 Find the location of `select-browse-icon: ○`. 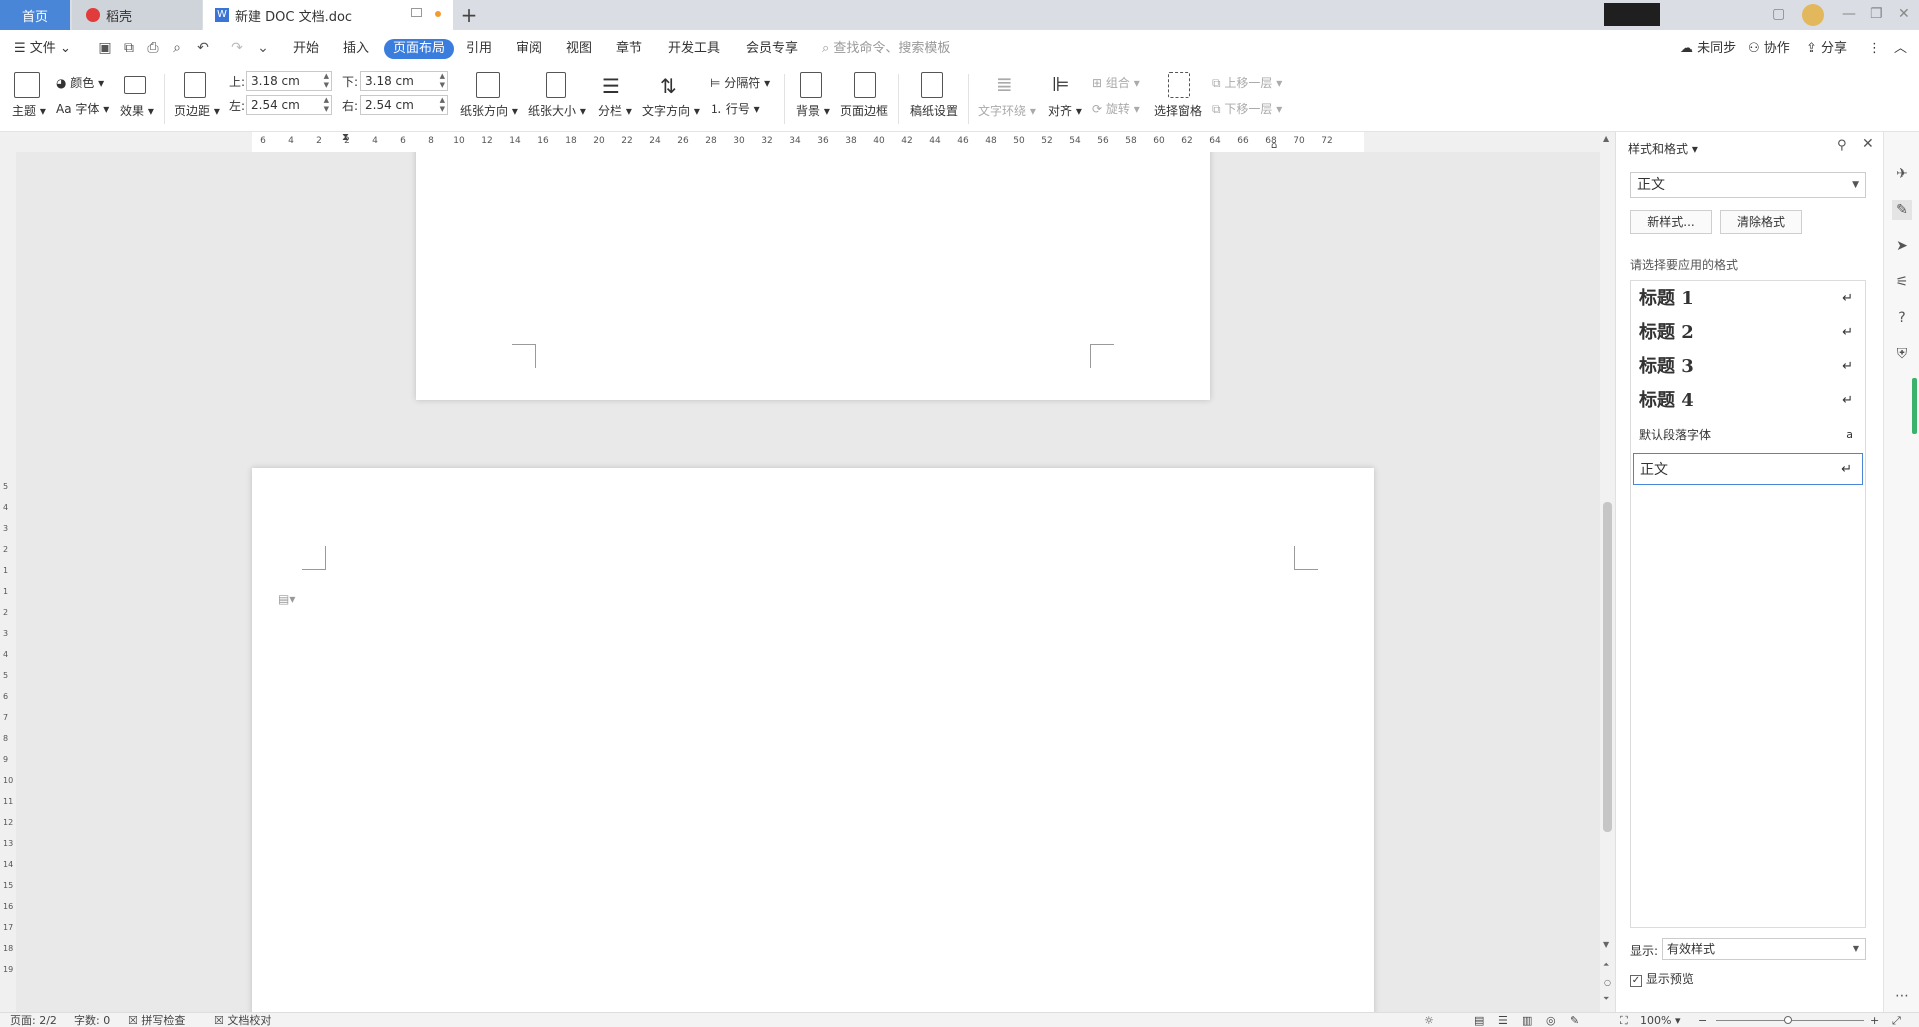

select-browse-icon: ○ is located at coordinates (1607, 982).